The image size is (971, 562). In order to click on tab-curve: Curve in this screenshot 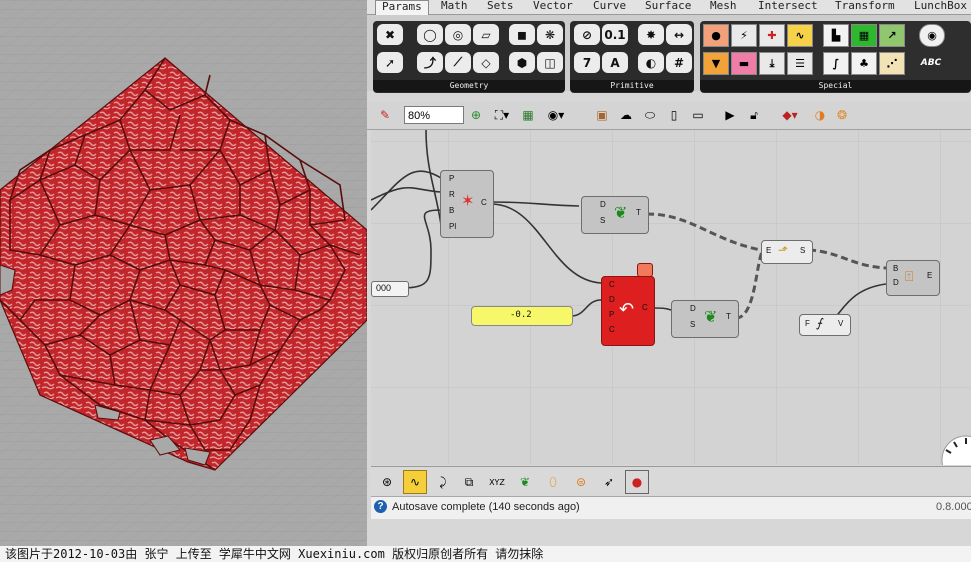, I will do `click(609, 7)`.